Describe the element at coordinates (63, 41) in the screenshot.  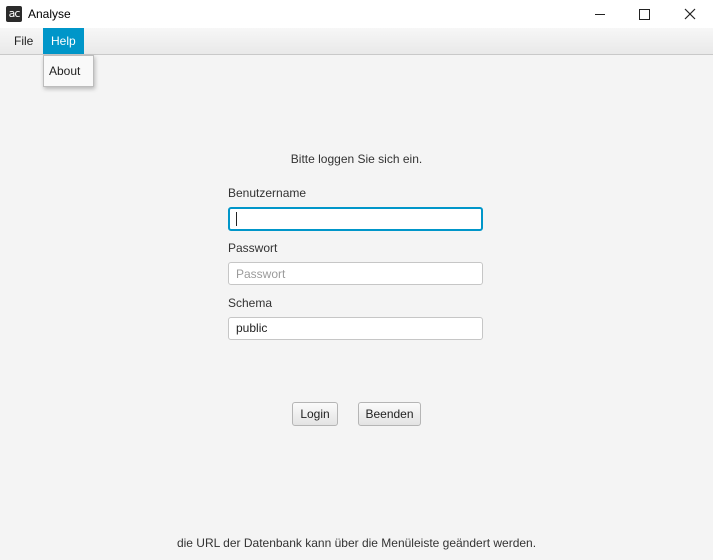
I see `menu-help: Help` at that location.